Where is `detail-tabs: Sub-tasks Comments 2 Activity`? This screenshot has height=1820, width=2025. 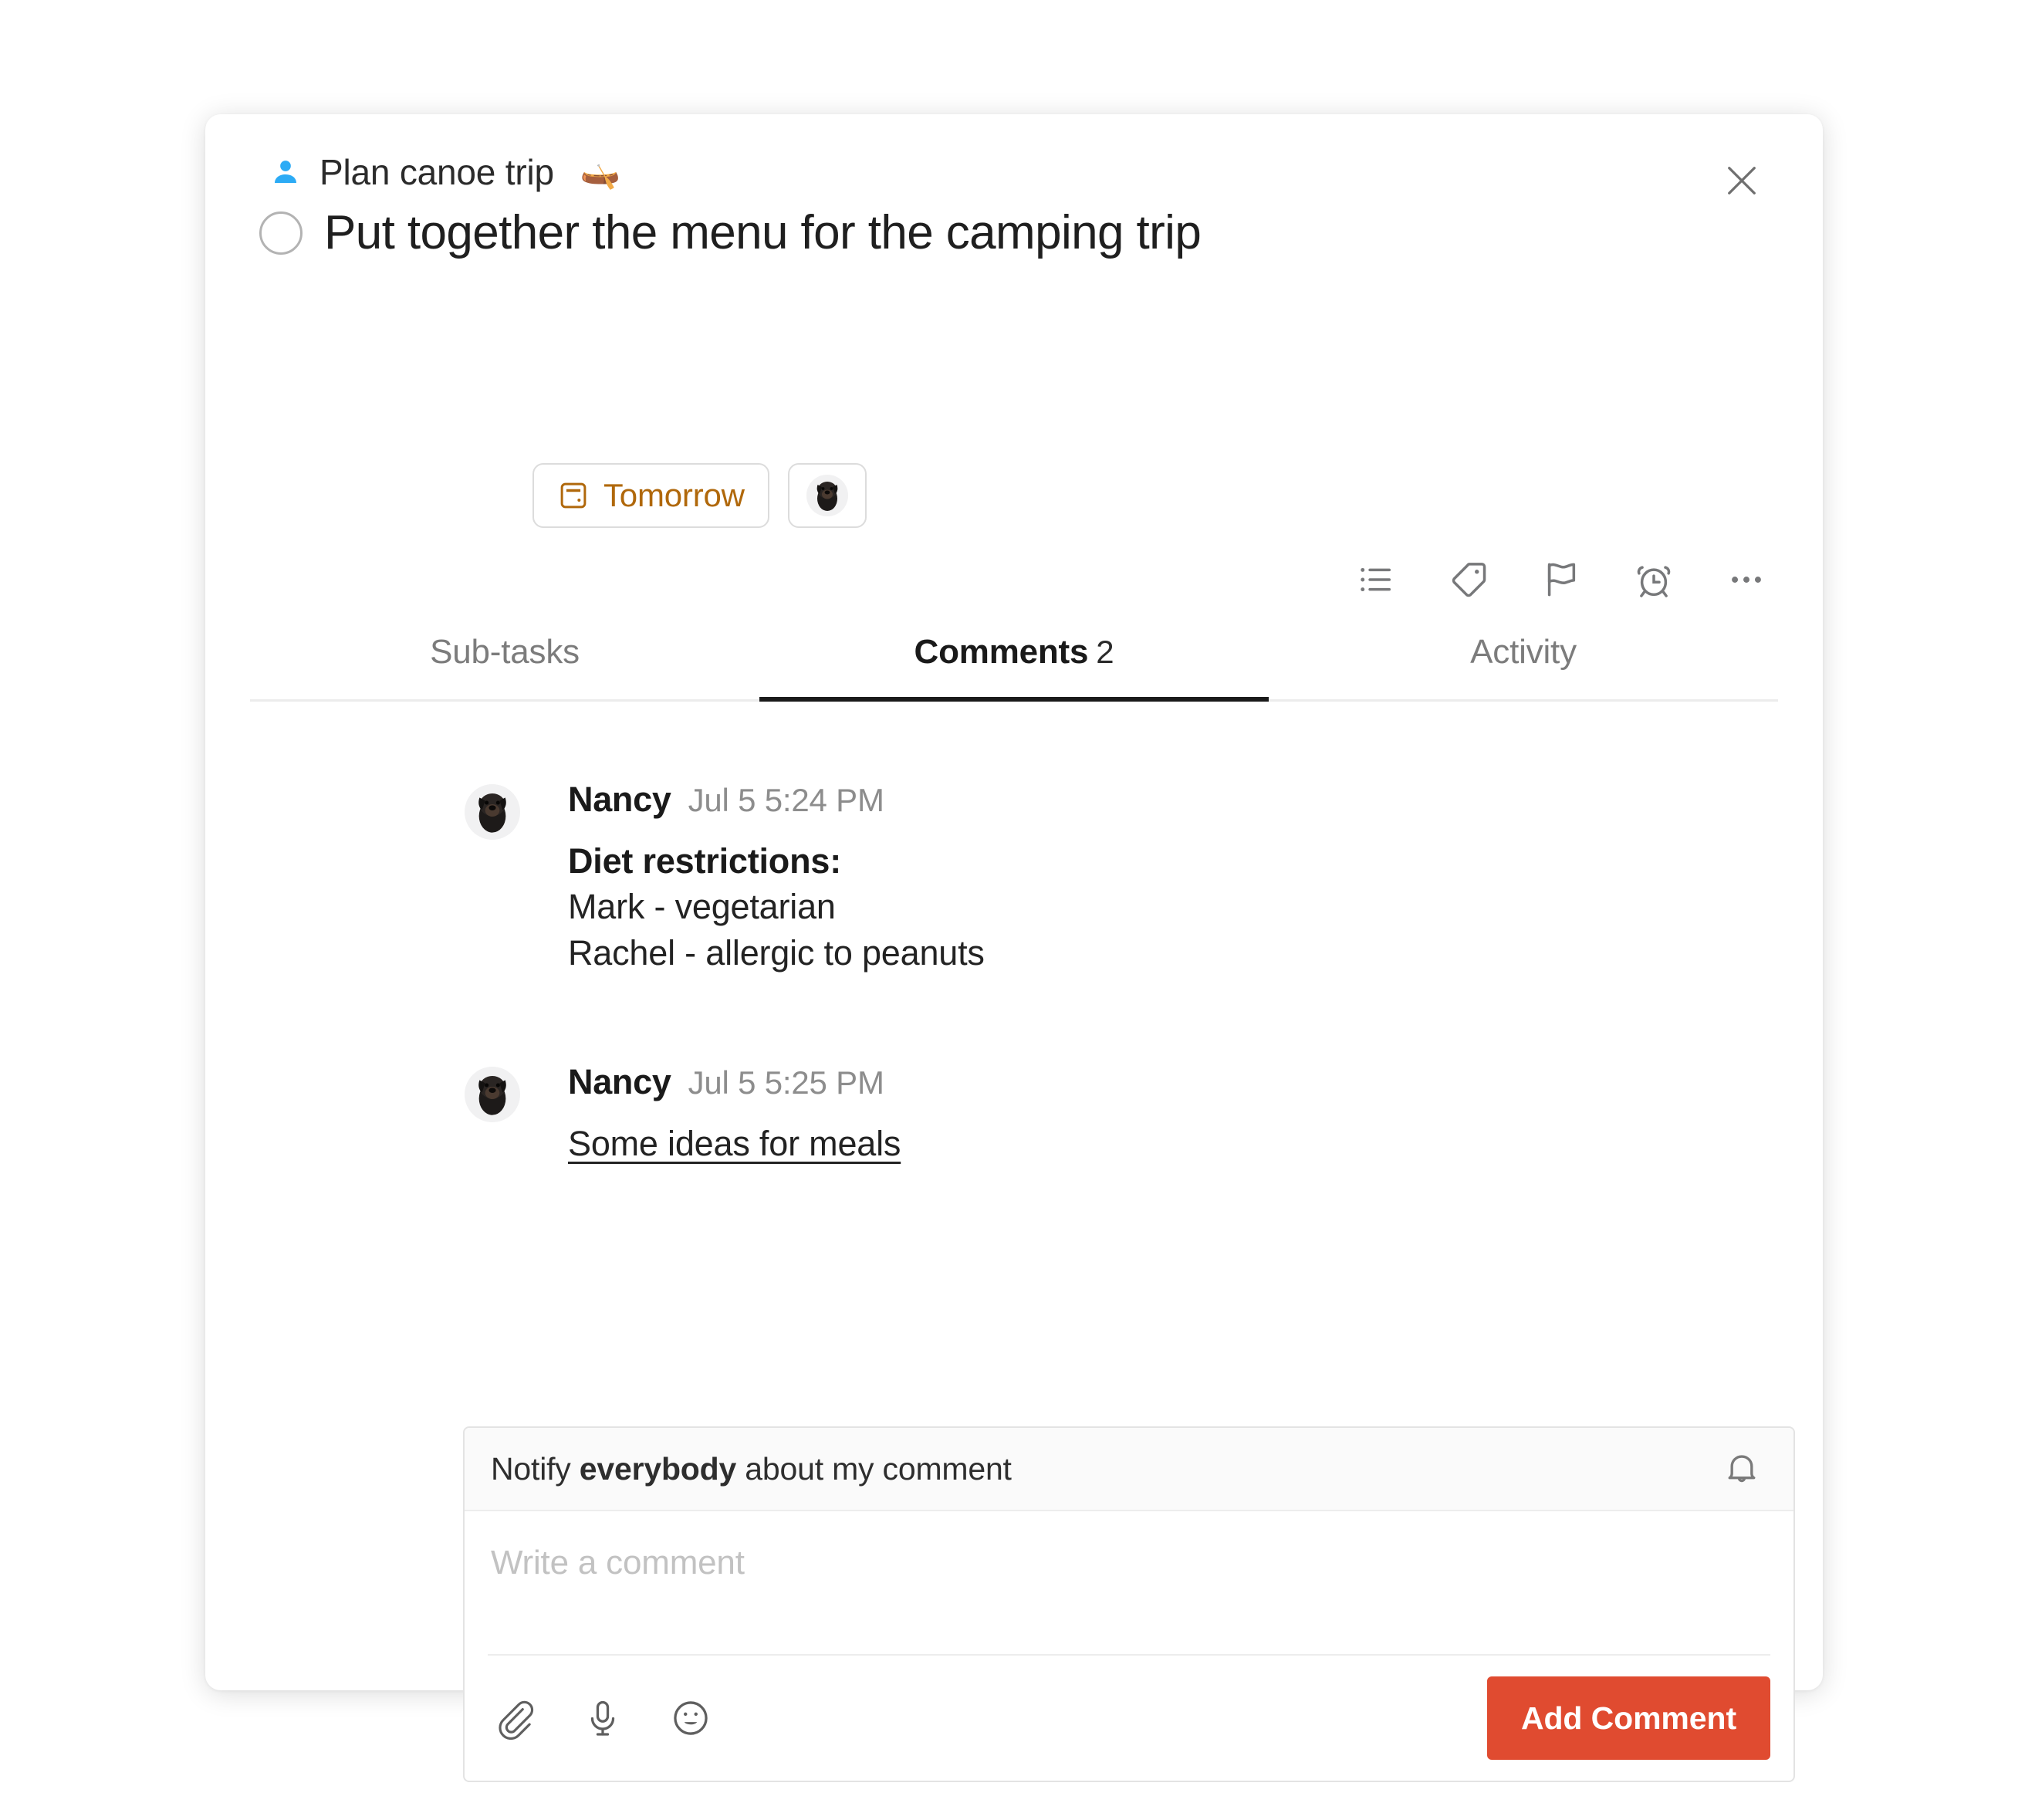 detail-tabs: Sub-tasks Comments 2 Activity is located at coordinates (1014, 668).